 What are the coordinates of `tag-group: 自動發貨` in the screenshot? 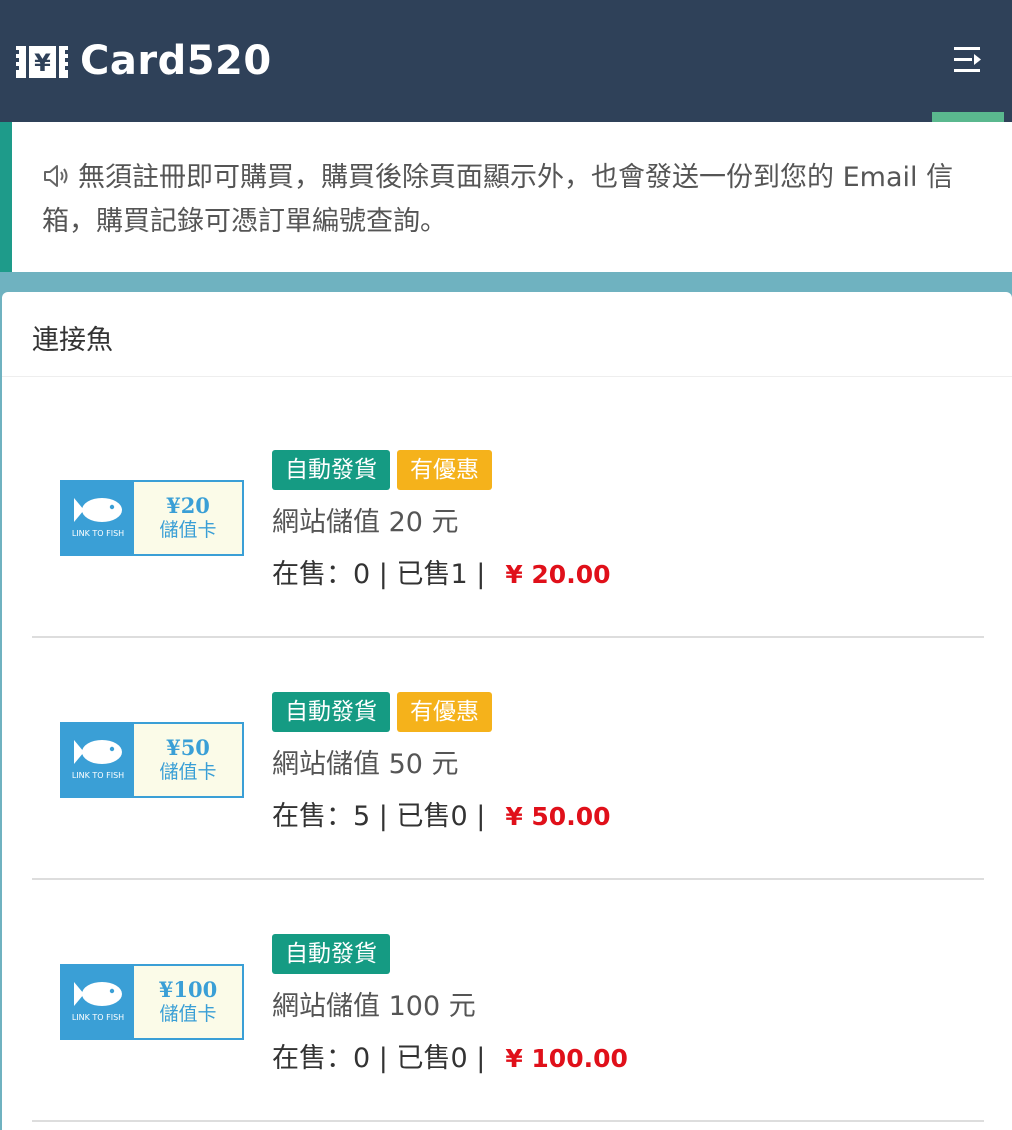 It's located at (334, 954).